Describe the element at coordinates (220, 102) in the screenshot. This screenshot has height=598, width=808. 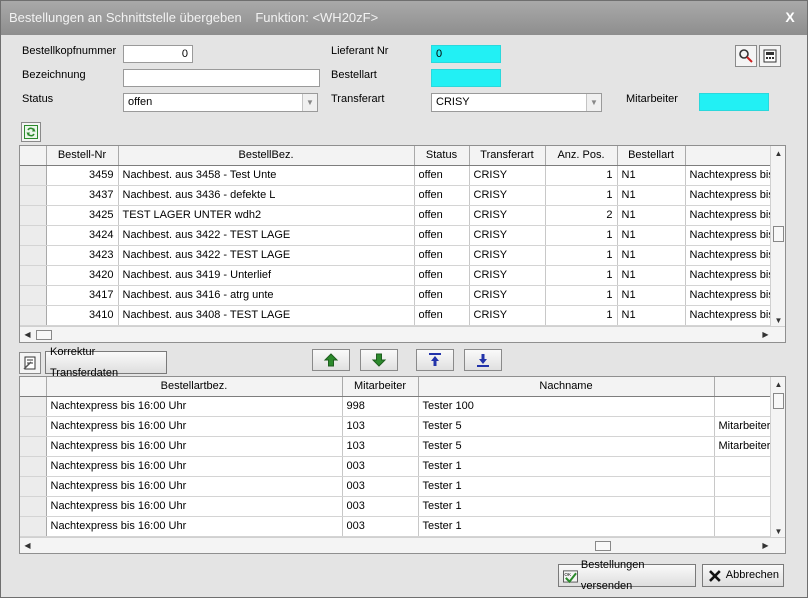
I see `status-select: offen ▼` at that location.